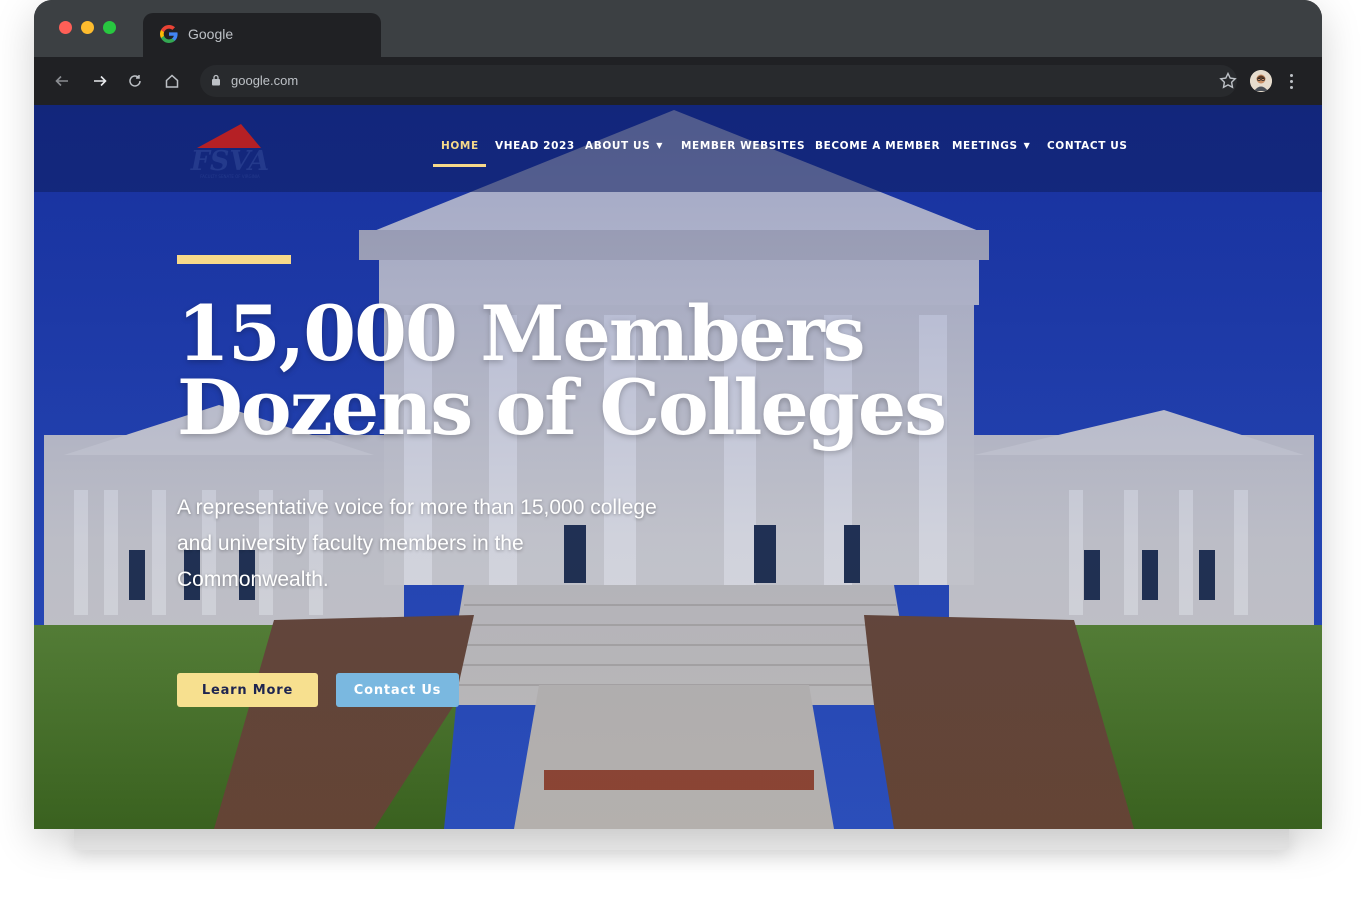 The width and height of the screenshot is (1363, 923). Describe the element at coordinates (877, 146) in the screenshot. I see `nav-become-a-member: BECOME A MEMBER` at that location.